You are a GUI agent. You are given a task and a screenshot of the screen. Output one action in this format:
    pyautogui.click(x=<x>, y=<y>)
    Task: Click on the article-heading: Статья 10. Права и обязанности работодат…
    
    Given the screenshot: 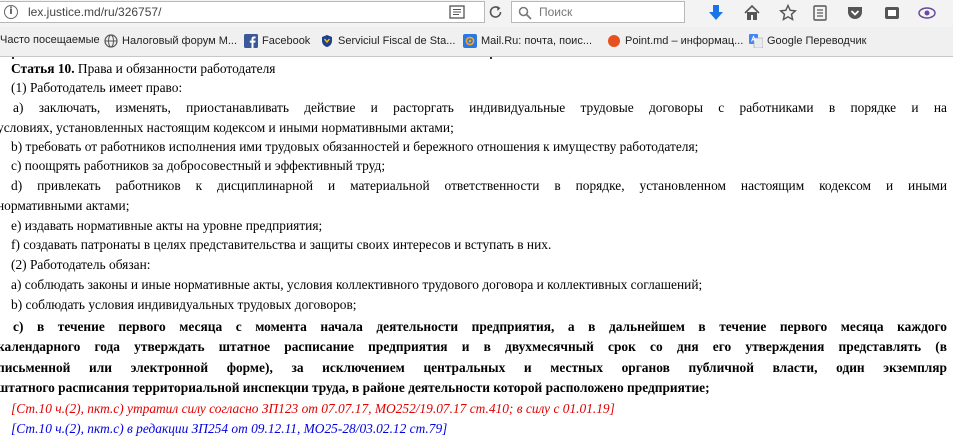 What is the action you would take?
    pyautogui.click(x=482, y=69)
    